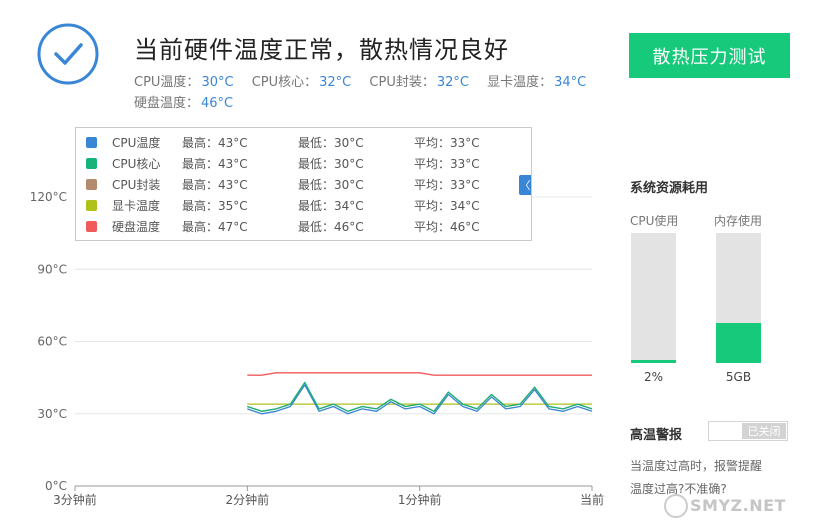 The height and width of the screenshot is (530, 820). What do you see at coordinates (248, 499) in the screenshot?
I see `x-tick-label: 2分钟前` at bounding box center [248, 499].